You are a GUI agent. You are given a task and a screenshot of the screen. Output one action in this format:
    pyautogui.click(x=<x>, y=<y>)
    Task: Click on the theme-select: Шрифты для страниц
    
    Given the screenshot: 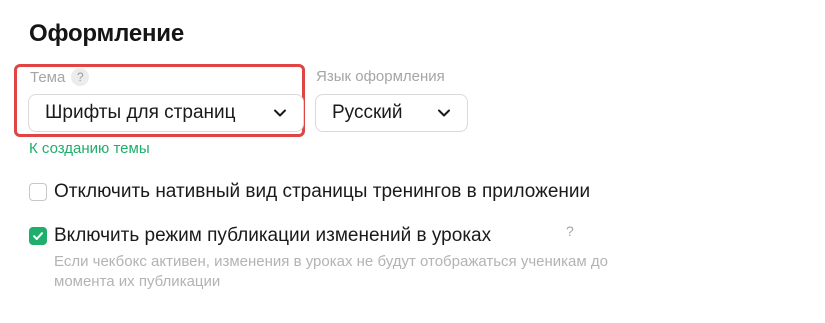 What is the action you would take?
    pyautogui.click(x=166, y=113)
    